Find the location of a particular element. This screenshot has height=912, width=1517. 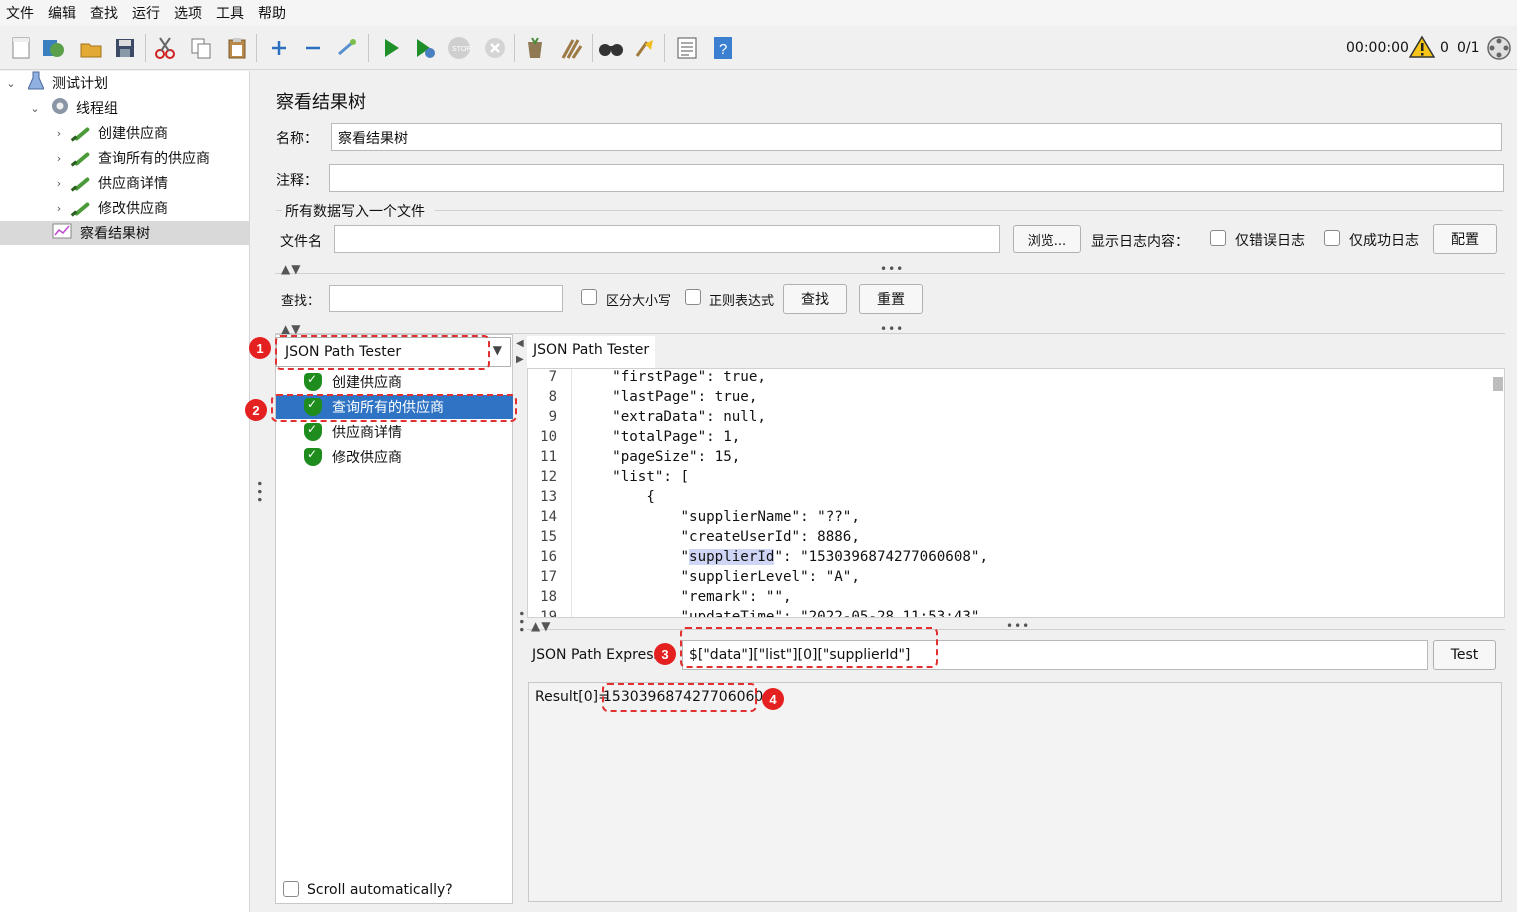

add-icon is located at coordinates (279, 48).